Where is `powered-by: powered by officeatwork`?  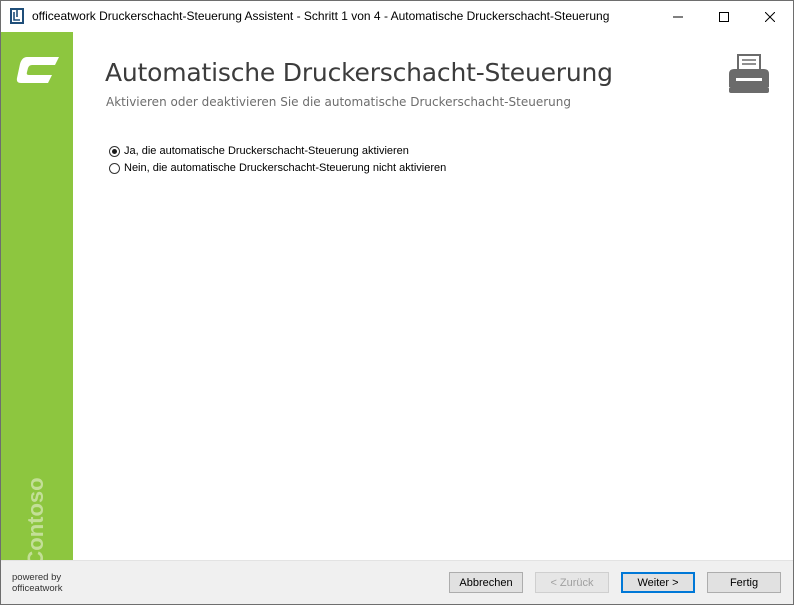 powered-by: powered by officeatwork is located at coordinates (37, 583).